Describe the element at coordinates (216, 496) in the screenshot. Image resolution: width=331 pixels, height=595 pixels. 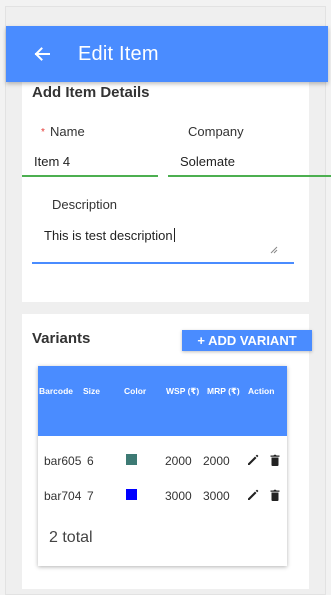
I see `cell-mrp: 3000` at that location.